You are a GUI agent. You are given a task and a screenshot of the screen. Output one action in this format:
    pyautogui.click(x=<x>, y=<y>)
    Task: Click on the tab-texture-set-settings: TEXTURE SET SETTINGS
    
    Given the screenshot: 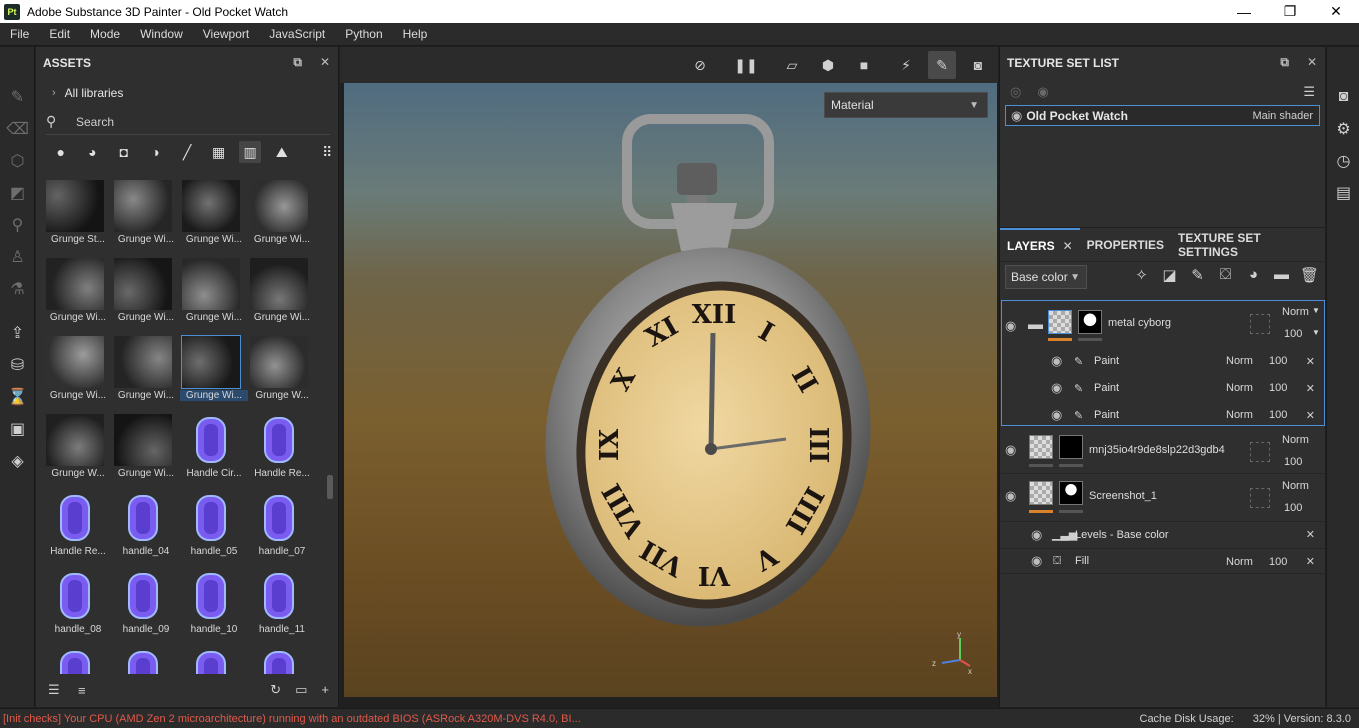 What is the action you would take?
    pyautogui.click(x=1248, y=245)
    